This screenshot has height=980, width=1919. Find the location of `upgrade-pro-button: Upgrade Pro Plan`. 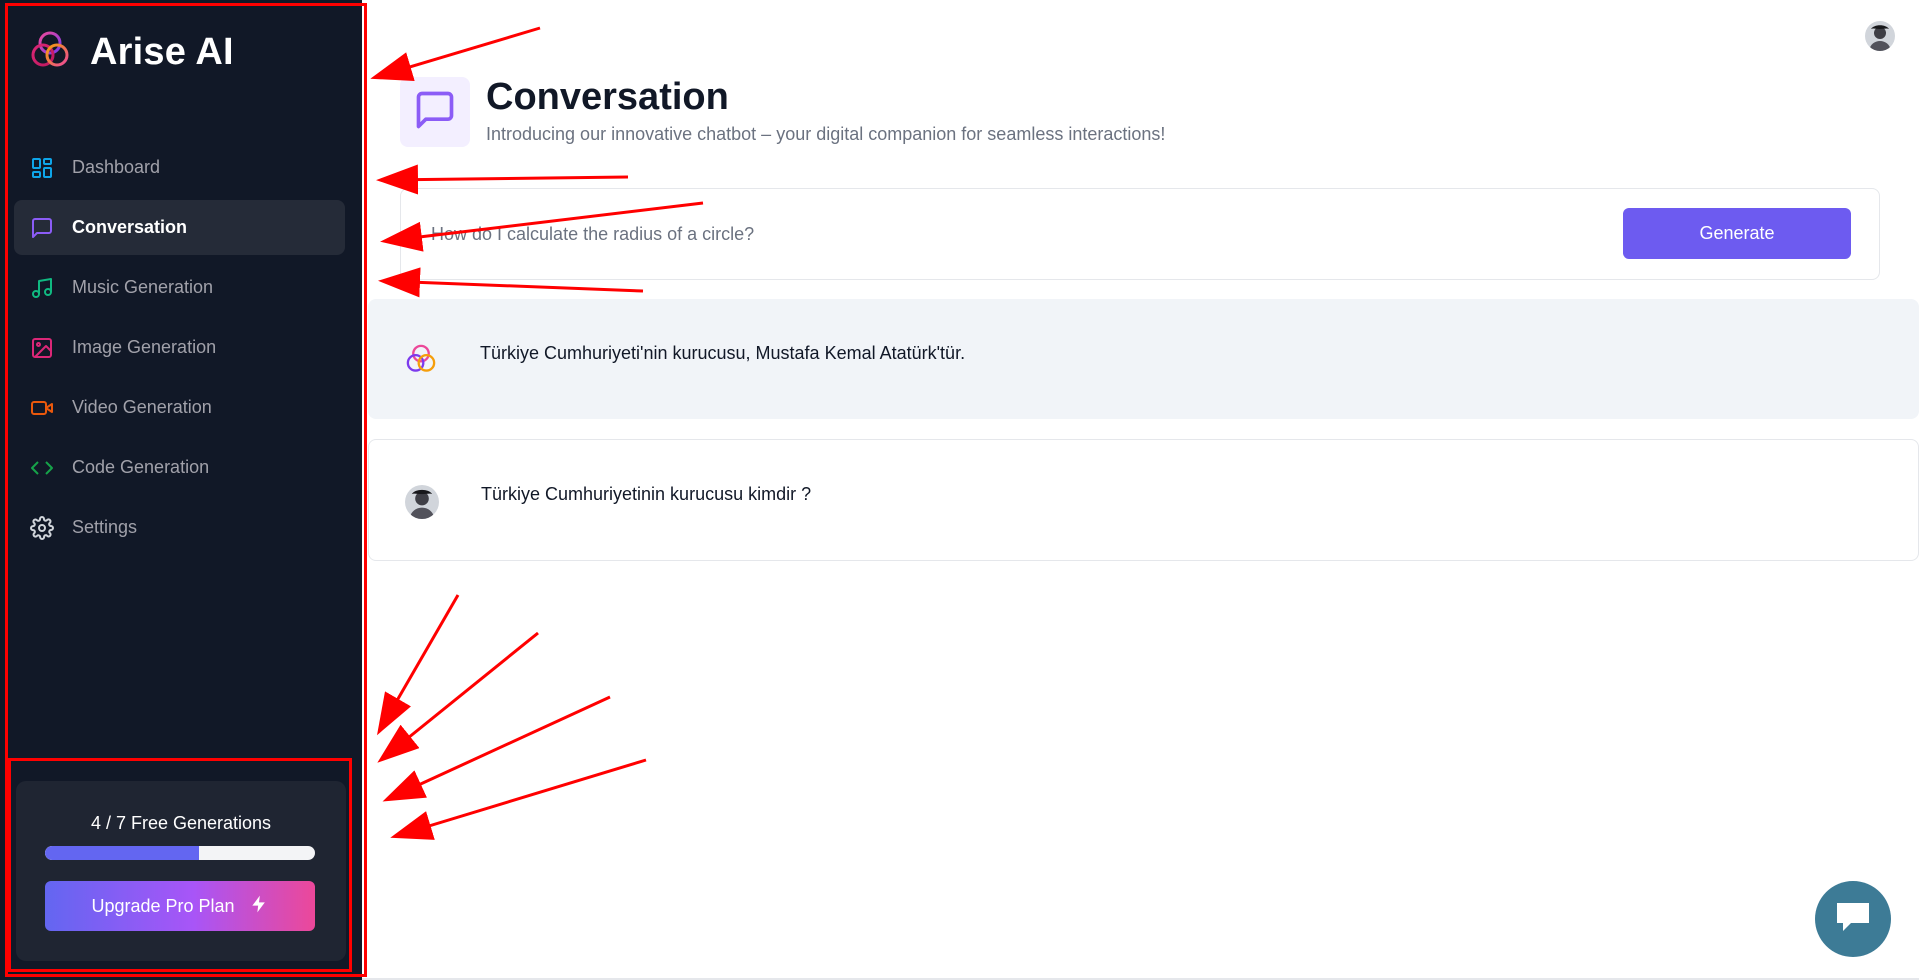

upgrade-pro-button: Upgrade Pro Plan is located at coordinates (180, 906).